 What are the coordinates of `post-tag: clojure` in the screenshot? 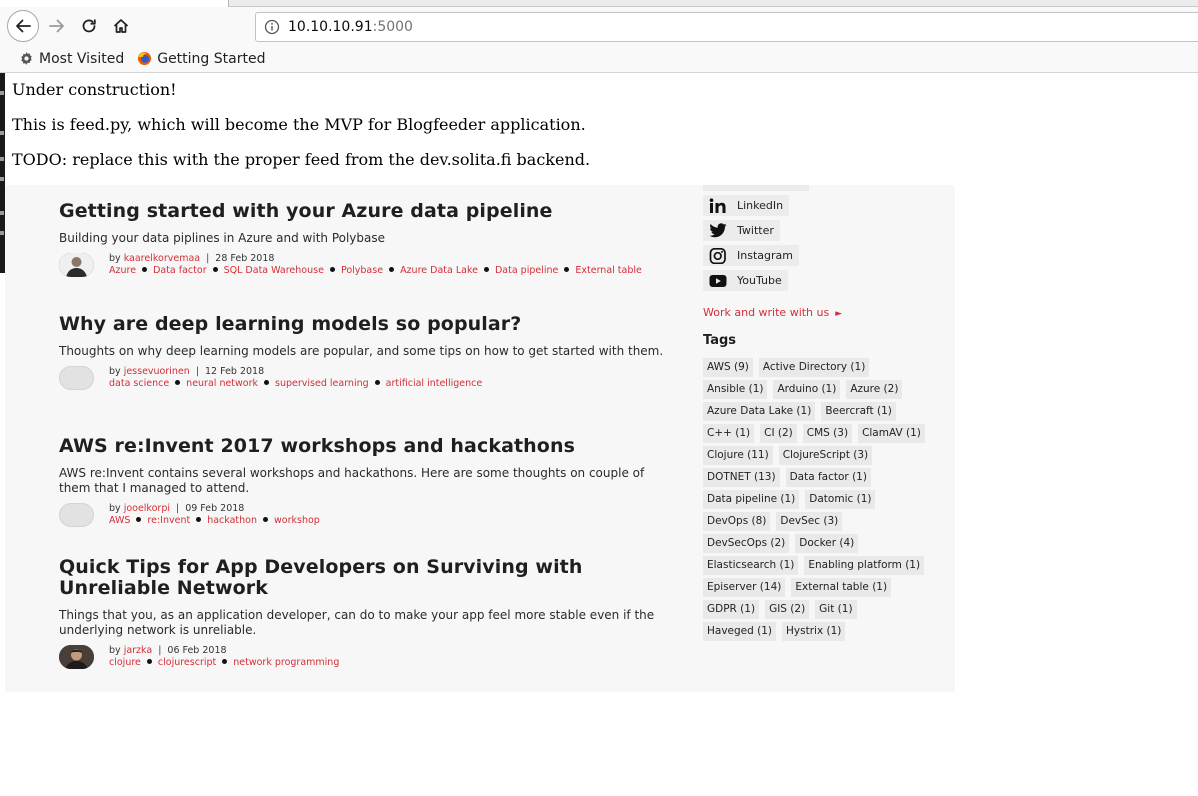 It's located at (125, 662).